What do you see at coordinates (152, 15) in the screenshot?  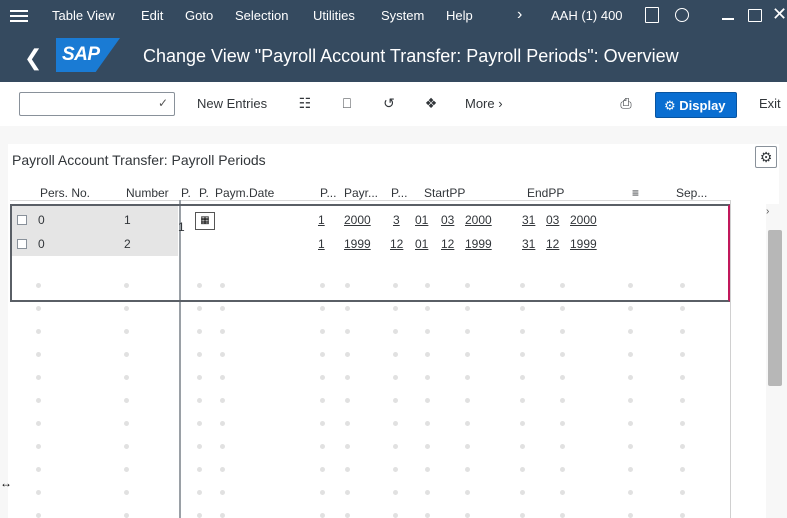 I see `menu-edit: Edit` at bounding box center [152, 15].